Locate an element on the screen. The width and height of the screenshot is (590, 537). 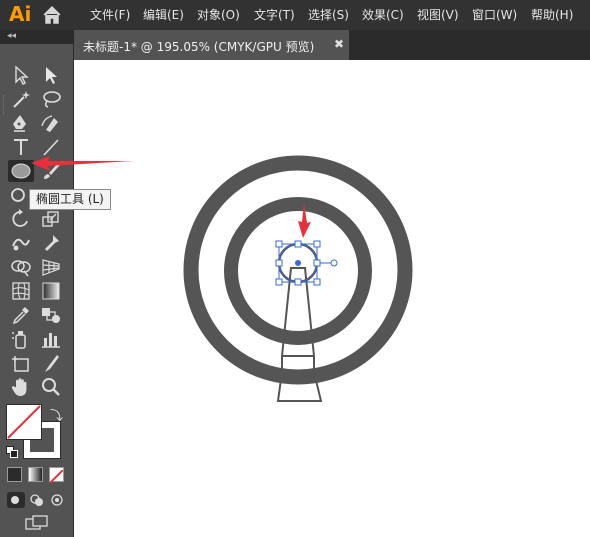
pie-widget-handle is located at coordinates (334, 263).